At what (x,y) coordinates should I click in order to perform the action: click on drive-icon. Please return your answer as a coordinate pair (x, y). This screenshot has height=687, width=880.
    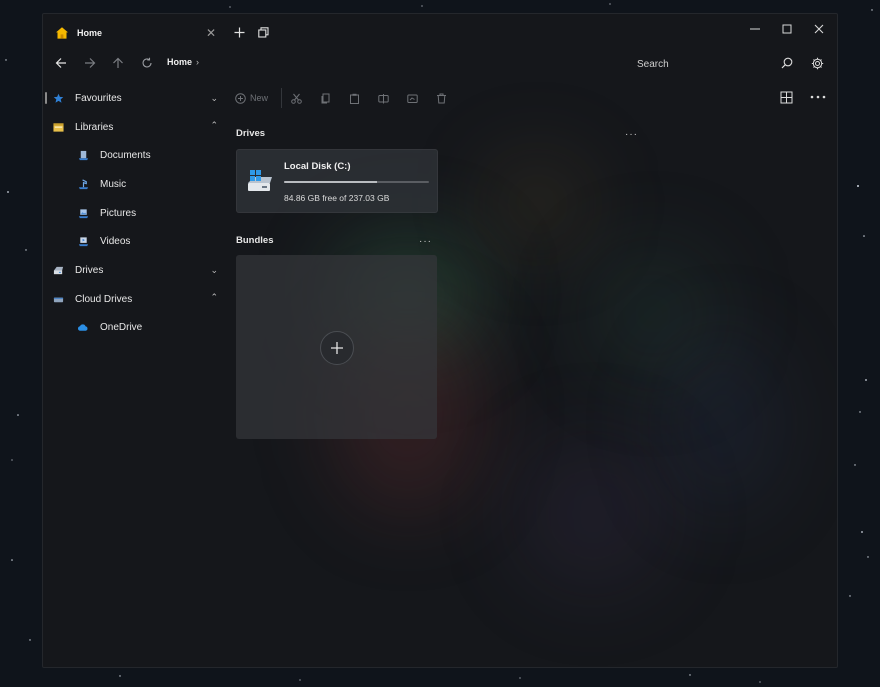
    Looking at the image, I should click on (58, 270).